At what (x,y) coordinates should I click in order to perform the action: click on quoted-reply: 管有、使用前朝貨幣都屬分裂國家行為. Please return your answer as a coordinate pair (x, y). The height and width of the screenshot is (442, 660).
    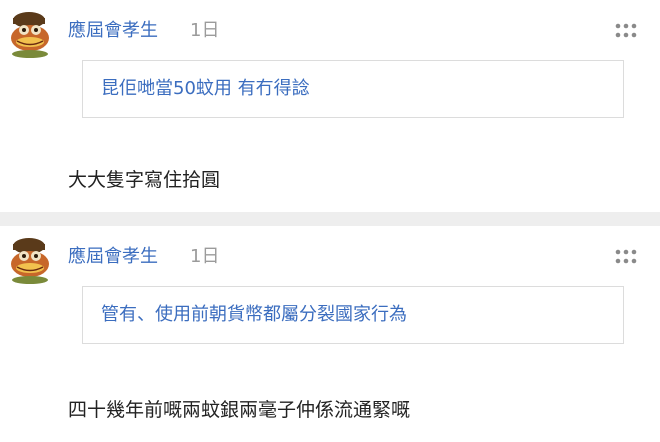
    Looking at the image, I should click on (353, 315).